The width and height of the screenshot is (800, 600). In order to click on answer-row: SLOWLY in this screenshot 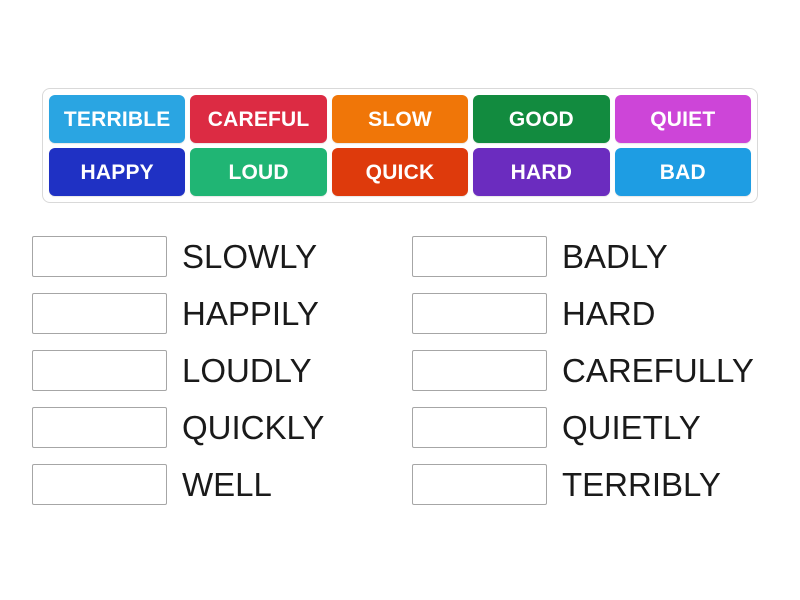, I will do `click(222, 256)`.